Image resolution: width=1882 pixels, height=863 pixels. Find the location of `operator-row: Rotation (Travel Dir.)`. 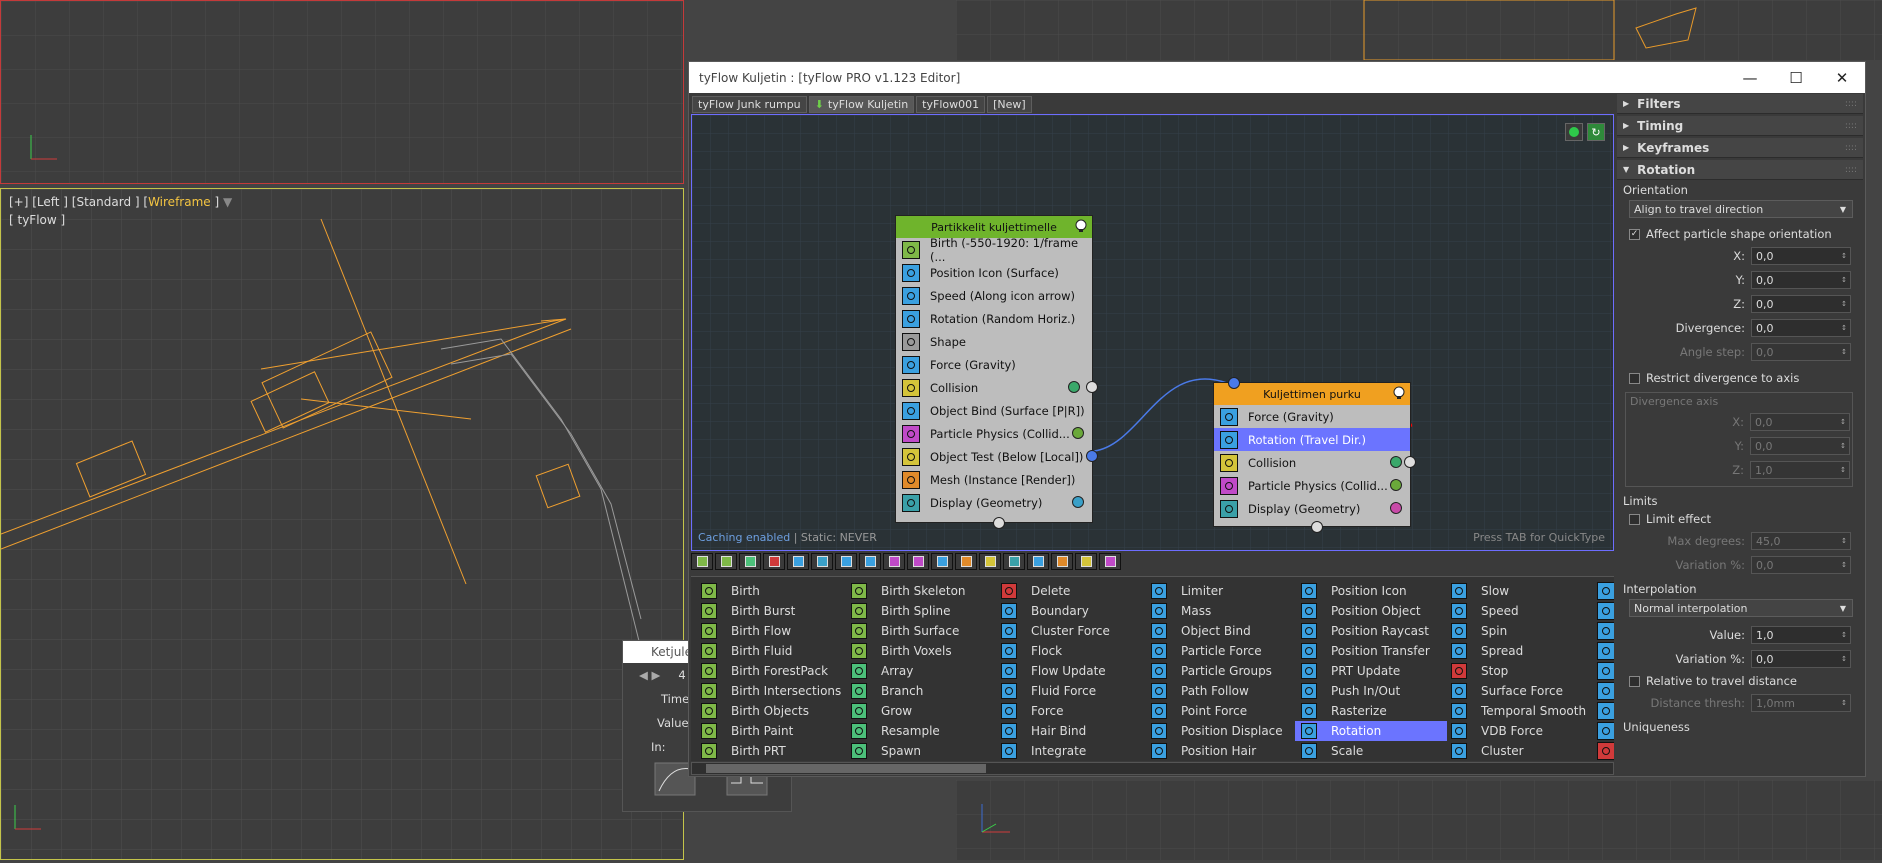

operator-row: Rotation (Travel Dir.) is located at coordinates (1312, 439).